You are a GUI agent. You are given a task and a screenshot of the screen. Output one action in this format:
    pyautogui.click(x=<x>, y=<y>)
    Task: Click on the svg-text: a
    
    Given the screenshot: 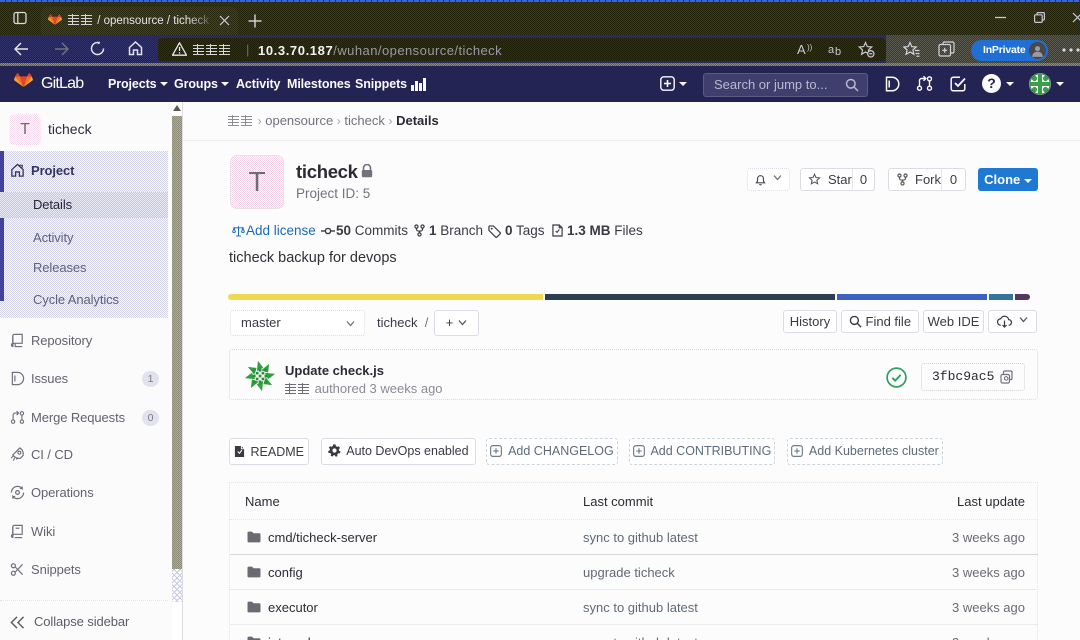 What is the action you would take?
    pyautogui.click(x=831, y=50)
    